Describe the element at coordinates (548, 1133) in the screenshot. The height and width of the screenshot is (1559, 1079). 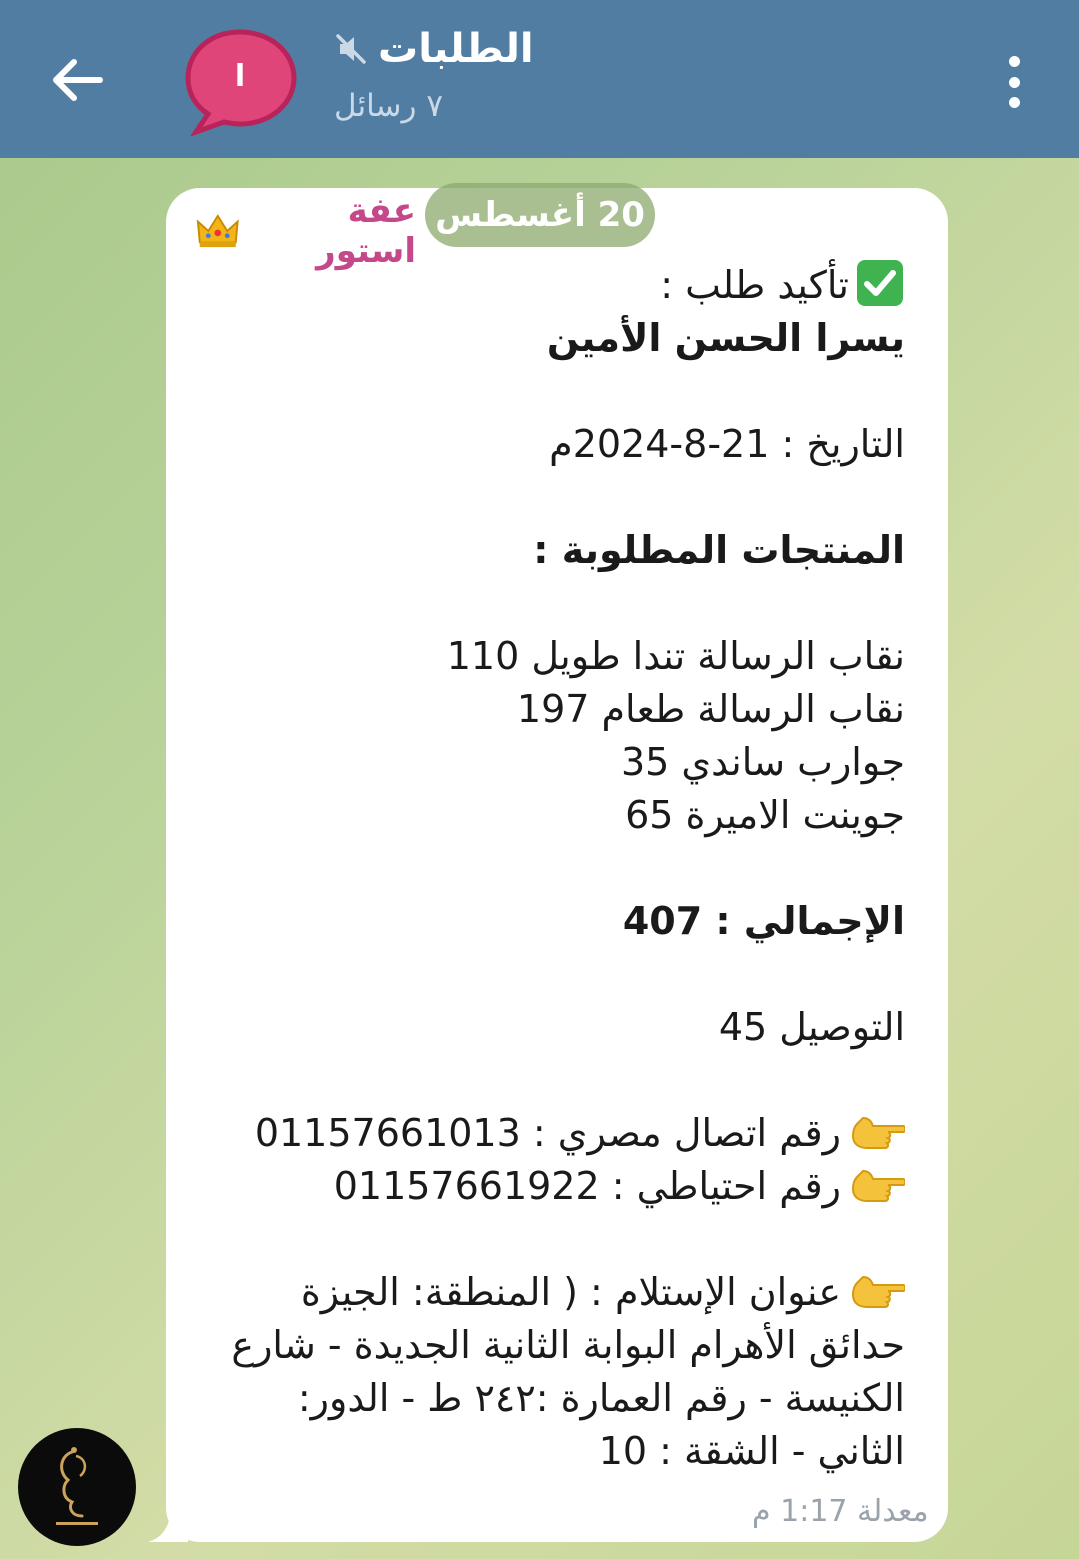
I see `phone-main: رقم اتصال مصري : 01157661013` at that location.